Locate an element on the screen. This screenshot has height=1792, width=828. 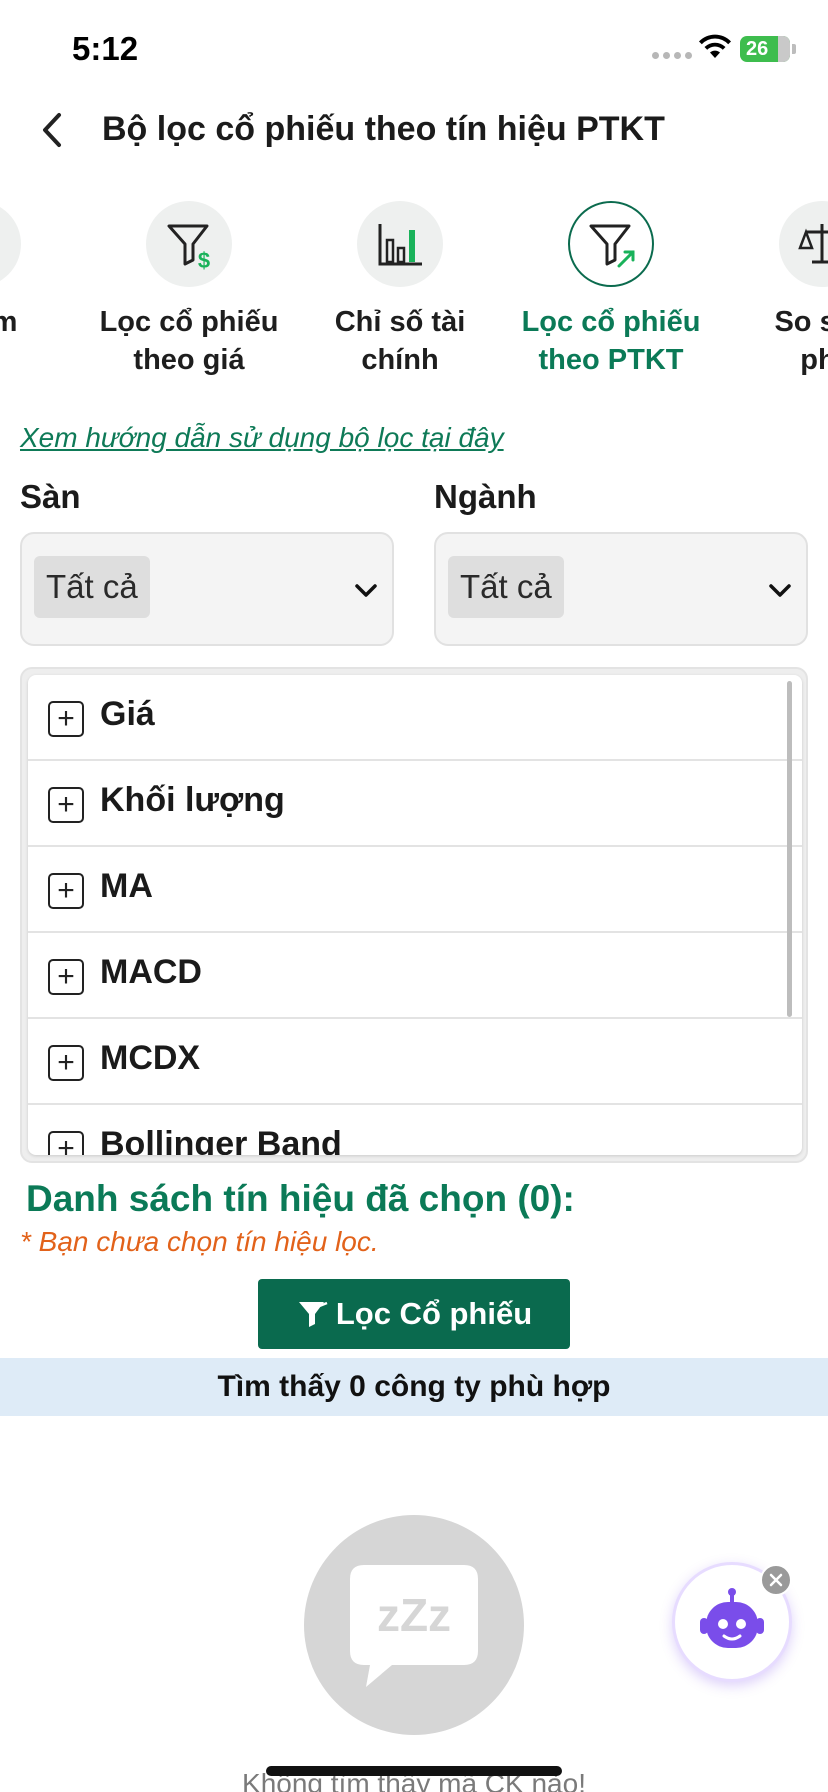
status-time: 5:12 is located at coordinates (105, 48).